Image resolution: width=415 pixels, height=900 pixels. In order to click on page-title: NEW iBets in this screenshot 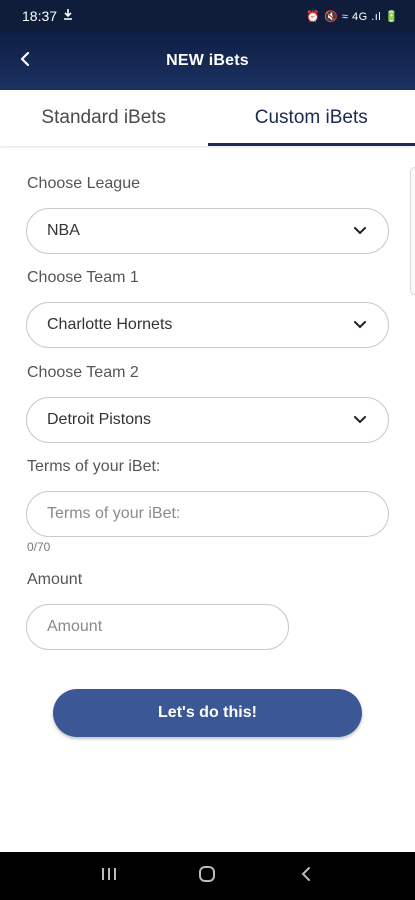, I will do `click(207, 60)`.